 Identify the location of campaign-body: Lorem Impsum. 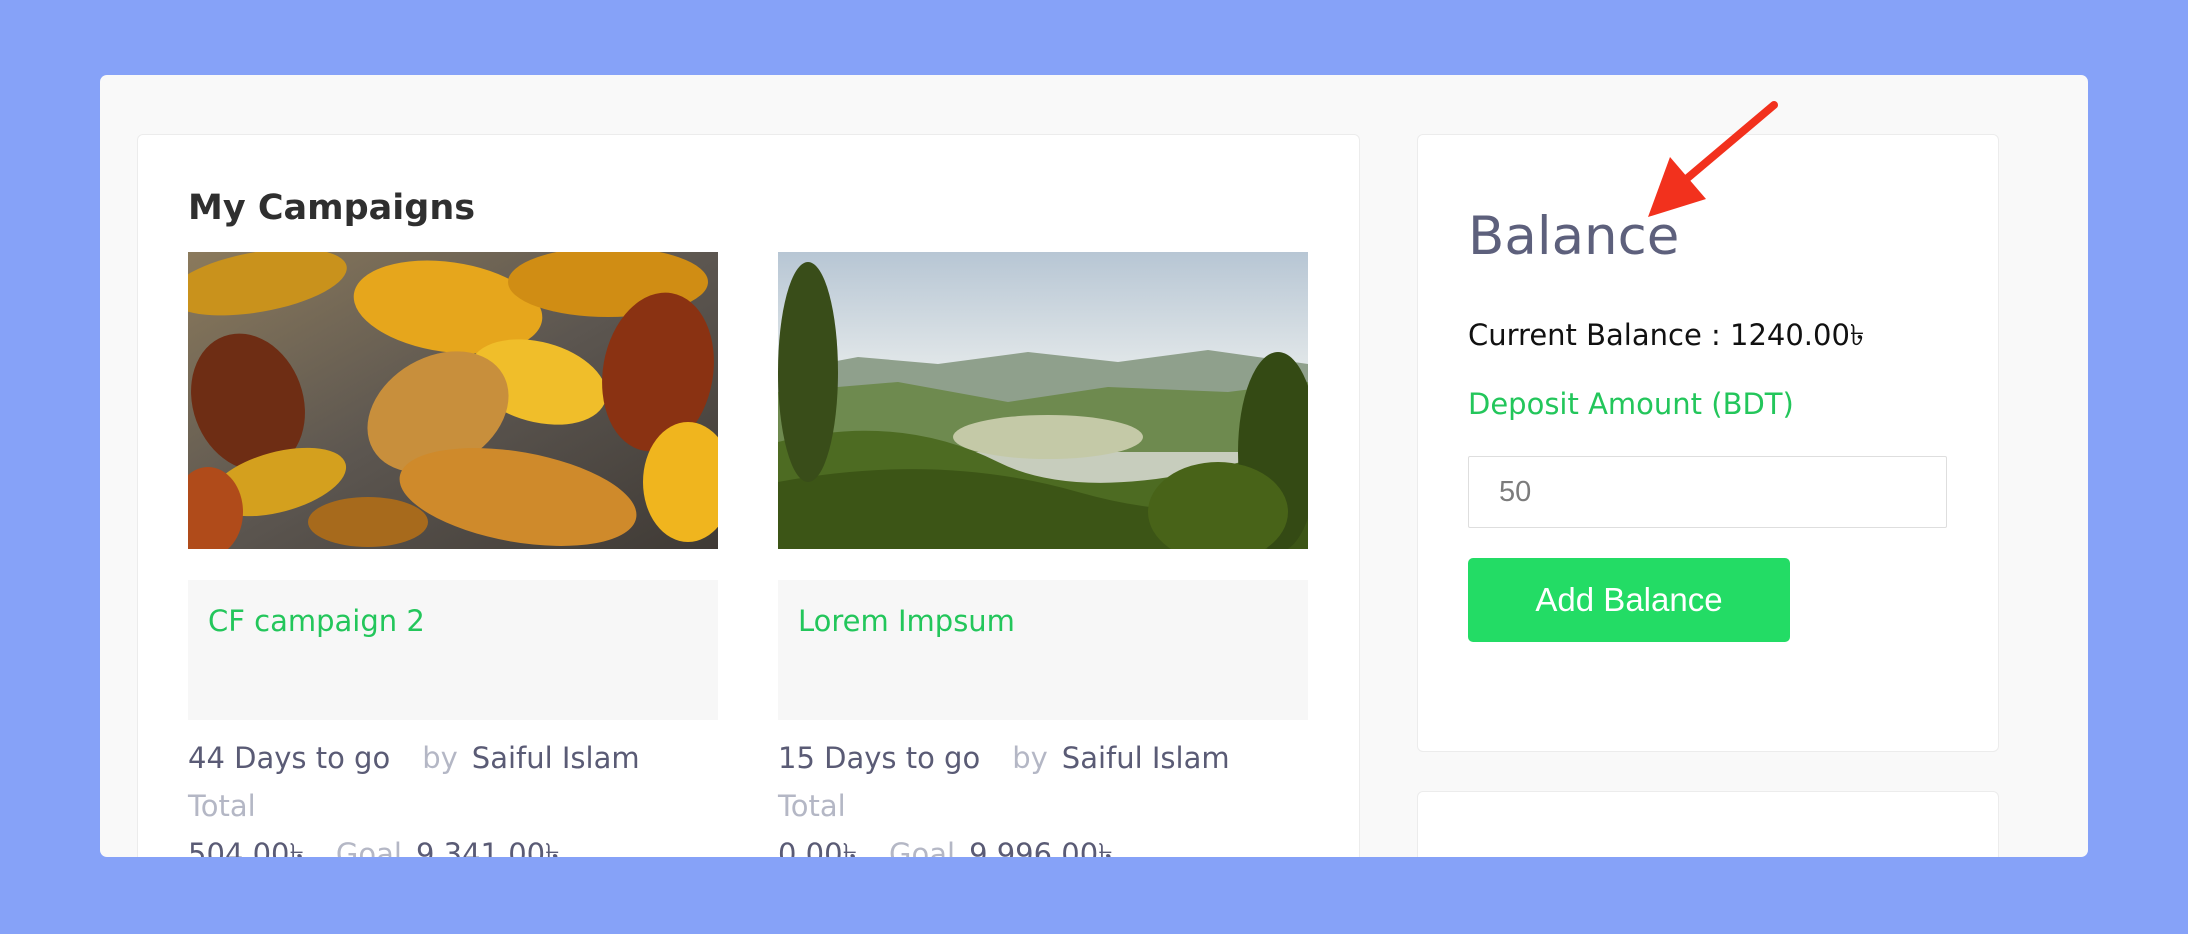
(1043, 650).